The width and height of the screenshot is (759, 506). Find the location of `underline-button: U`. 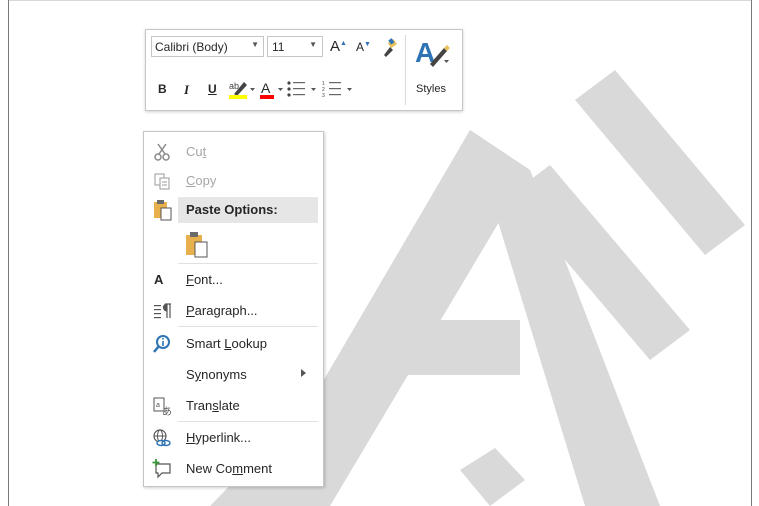

underline-button: U is located at coordinates (212, 89).